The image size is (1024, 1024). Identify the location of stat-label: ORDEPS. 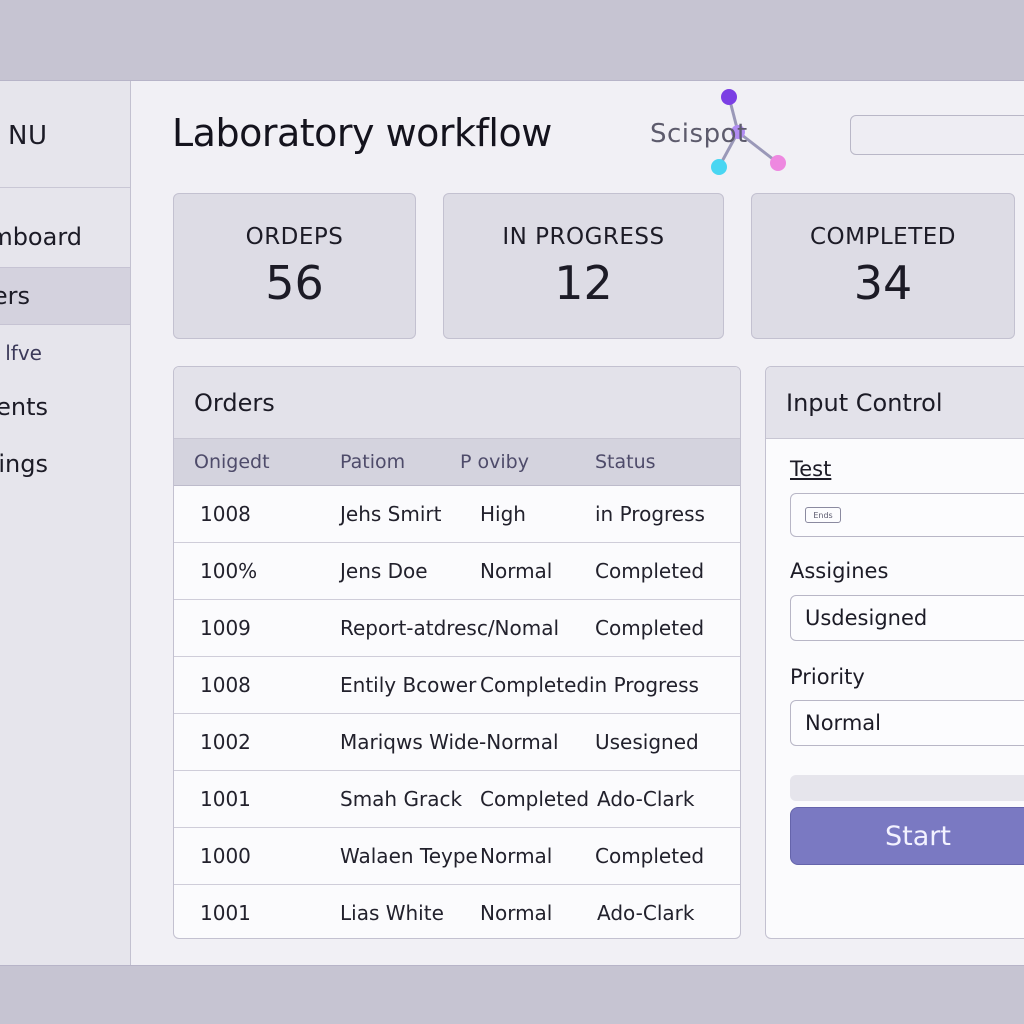
(294, 237).